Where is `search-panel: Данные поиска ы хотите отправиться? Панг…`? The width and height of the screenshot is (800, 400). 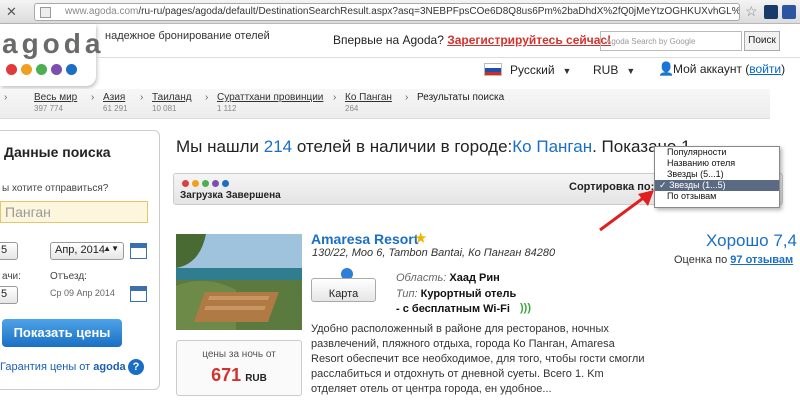
search-panel: Данные поиска ы хотите отправиться? Панг… is located at coordinates (80, 260).